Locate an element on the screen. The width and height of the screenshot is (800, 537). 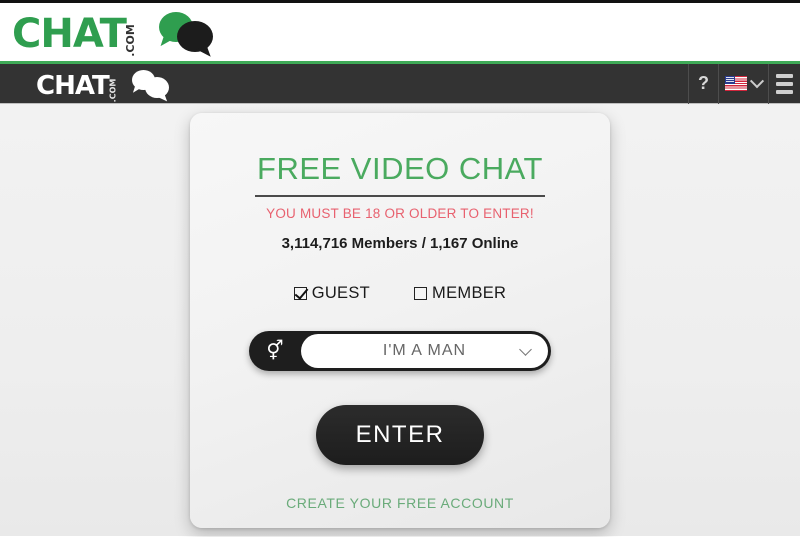
speech-bubble-black-icon is located at coordinates (194, 36).